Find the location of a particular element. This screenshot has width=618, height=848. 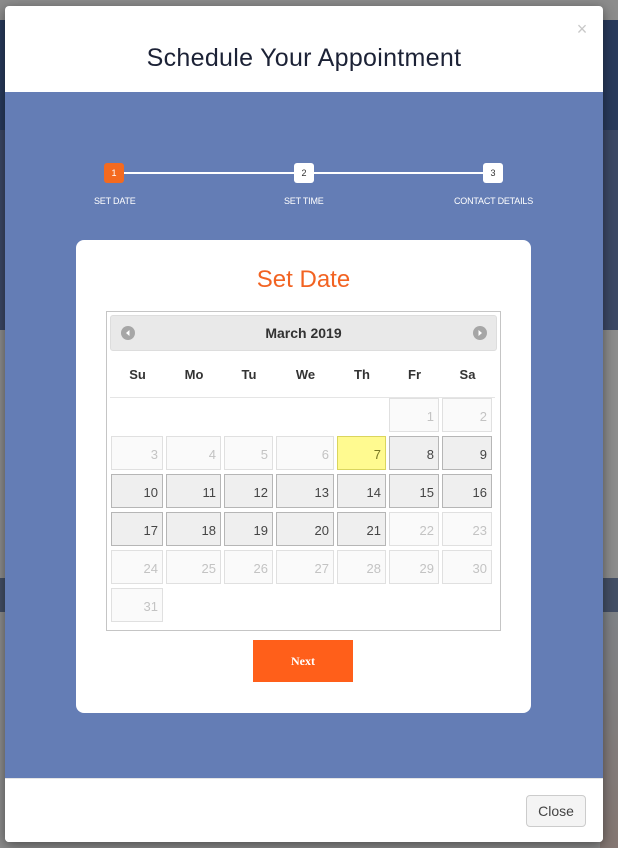

modal-footer: Close is located at coordinates (304, 810).